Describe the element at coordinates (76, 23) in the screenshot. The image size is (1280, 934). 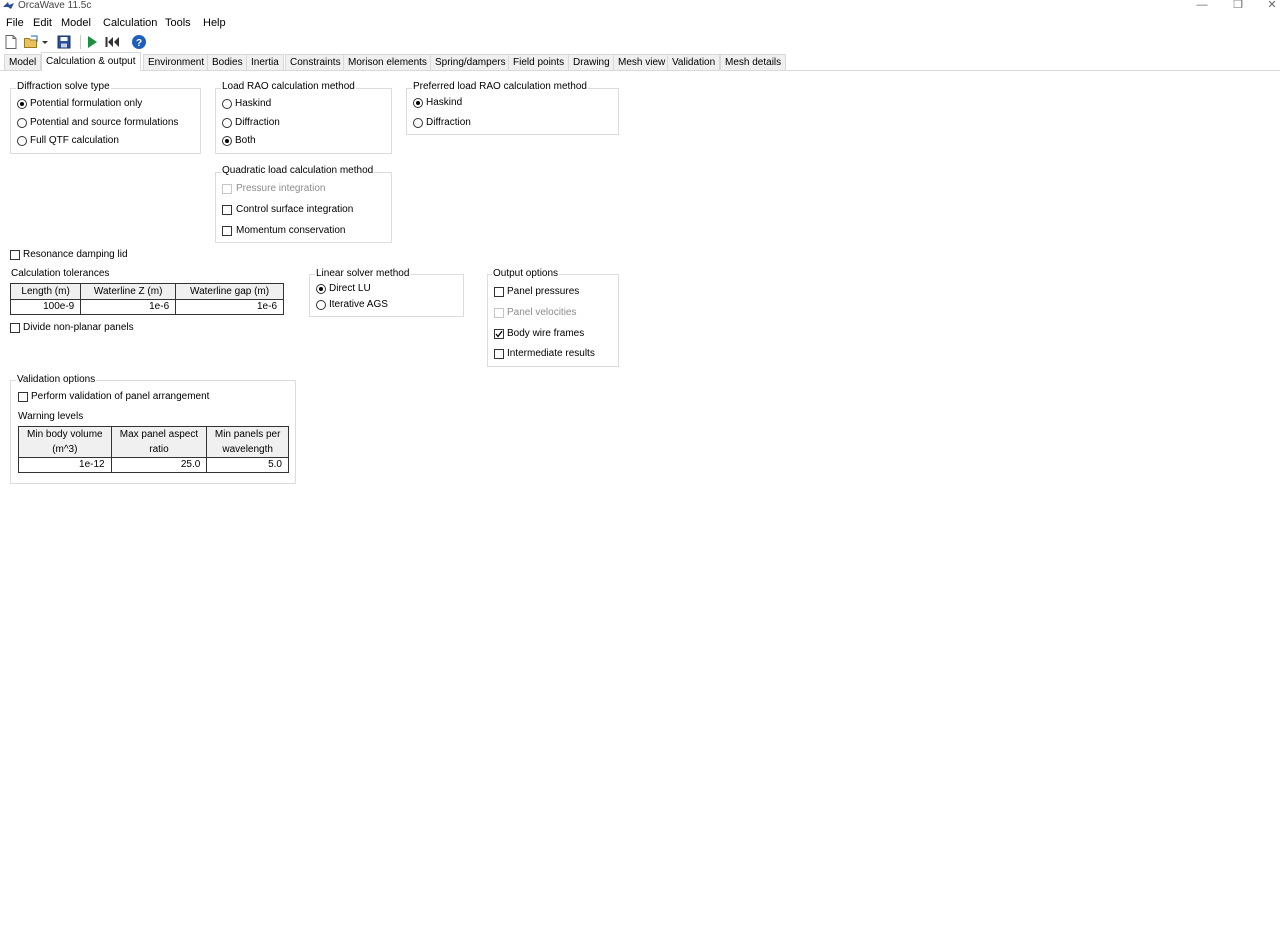
I see `menu-model: Model` at that location.